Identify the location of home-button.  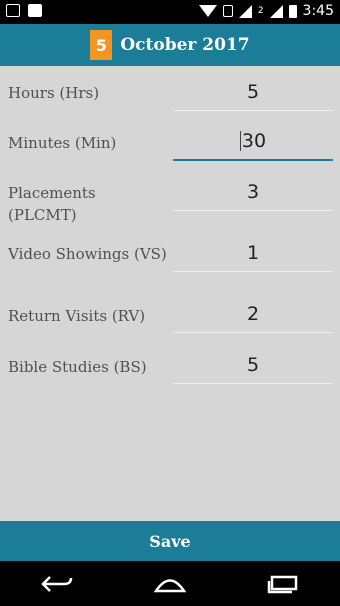
(170, 584).